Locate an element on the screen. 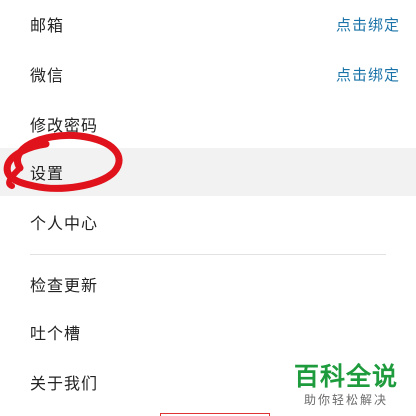 Image resolution: width=416 pixels, height=416 pixels. menu-item-personal-center-label: 个人中心 is located at coordinates (64, 223).